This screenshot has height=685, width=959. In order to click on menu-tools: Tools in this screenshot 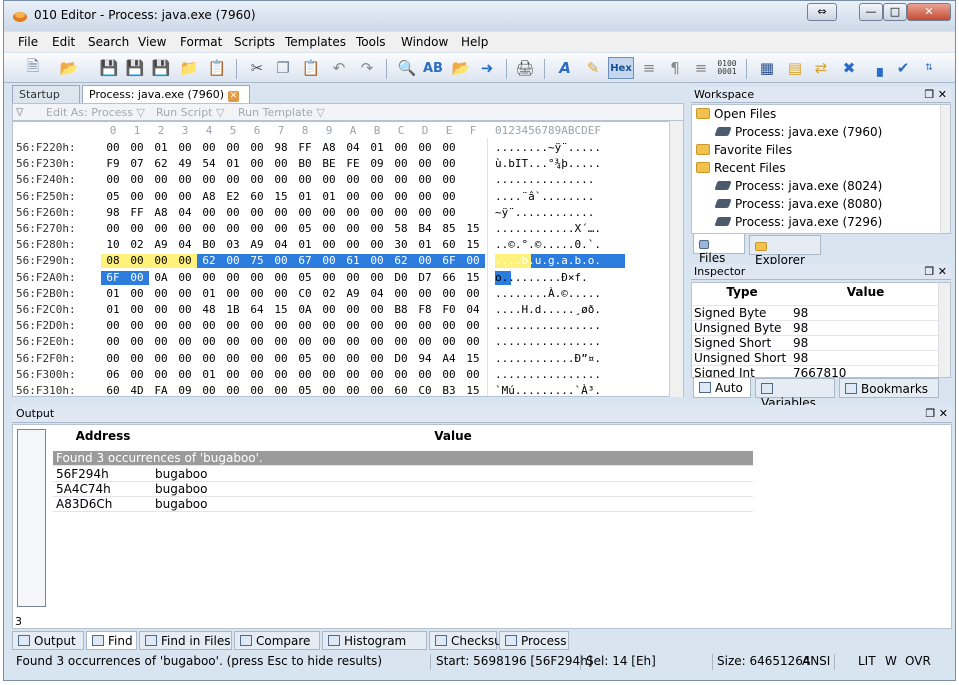, I will do `click(371, 42)`.